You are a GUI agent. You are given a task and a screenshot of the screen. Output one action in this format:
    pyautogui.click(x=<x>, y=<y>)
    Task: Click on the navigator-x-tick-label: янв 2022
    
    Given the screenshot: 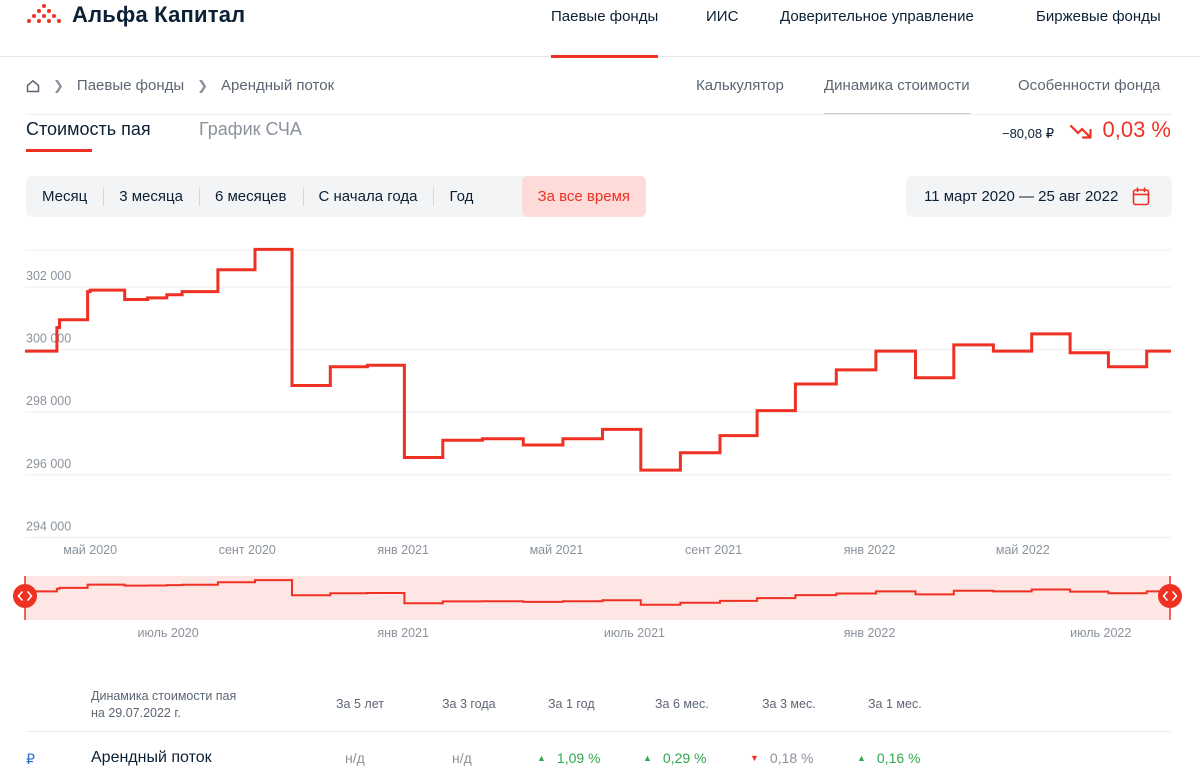 What is the action you would take?
    pyautogui.click(x=870, y=633)
    